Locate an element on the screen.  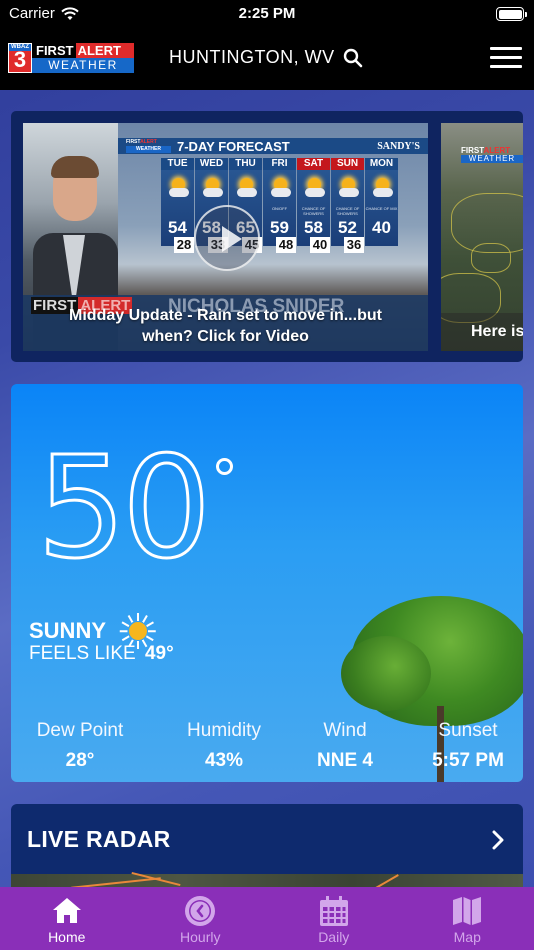
logo-channel: 3 is located at coordinates (20, 59).